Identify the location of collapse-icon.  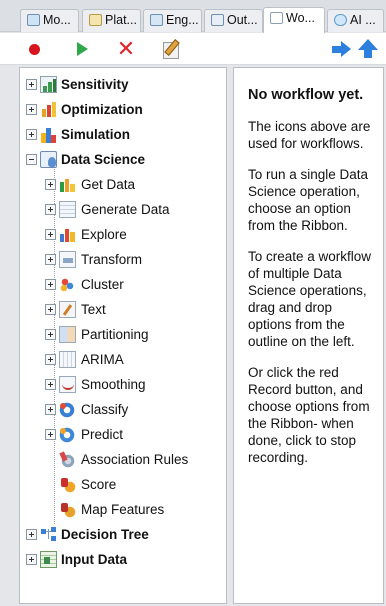
(31, 159).